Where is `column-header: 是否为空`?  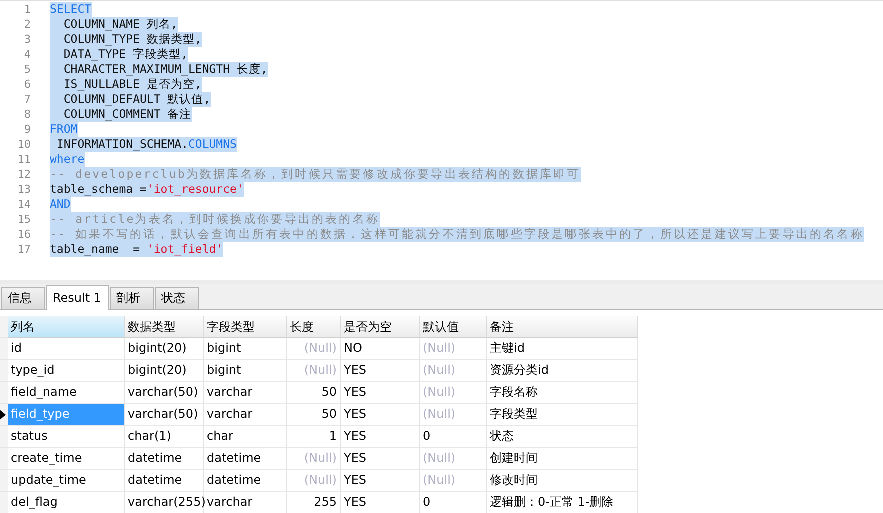 column-header: 是否为空 is located at coordinates (380, 327).